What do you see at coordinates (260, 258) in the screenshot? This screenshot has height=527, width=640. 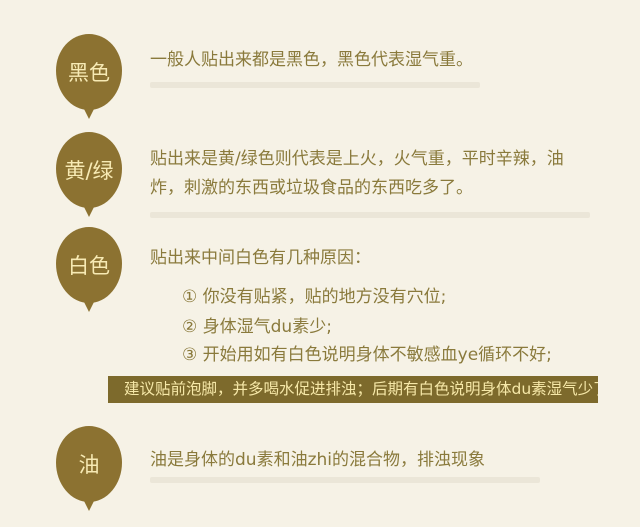 I see `description-white: 贴出来中间白色有几种原因：` at bounding box center [260, 258].